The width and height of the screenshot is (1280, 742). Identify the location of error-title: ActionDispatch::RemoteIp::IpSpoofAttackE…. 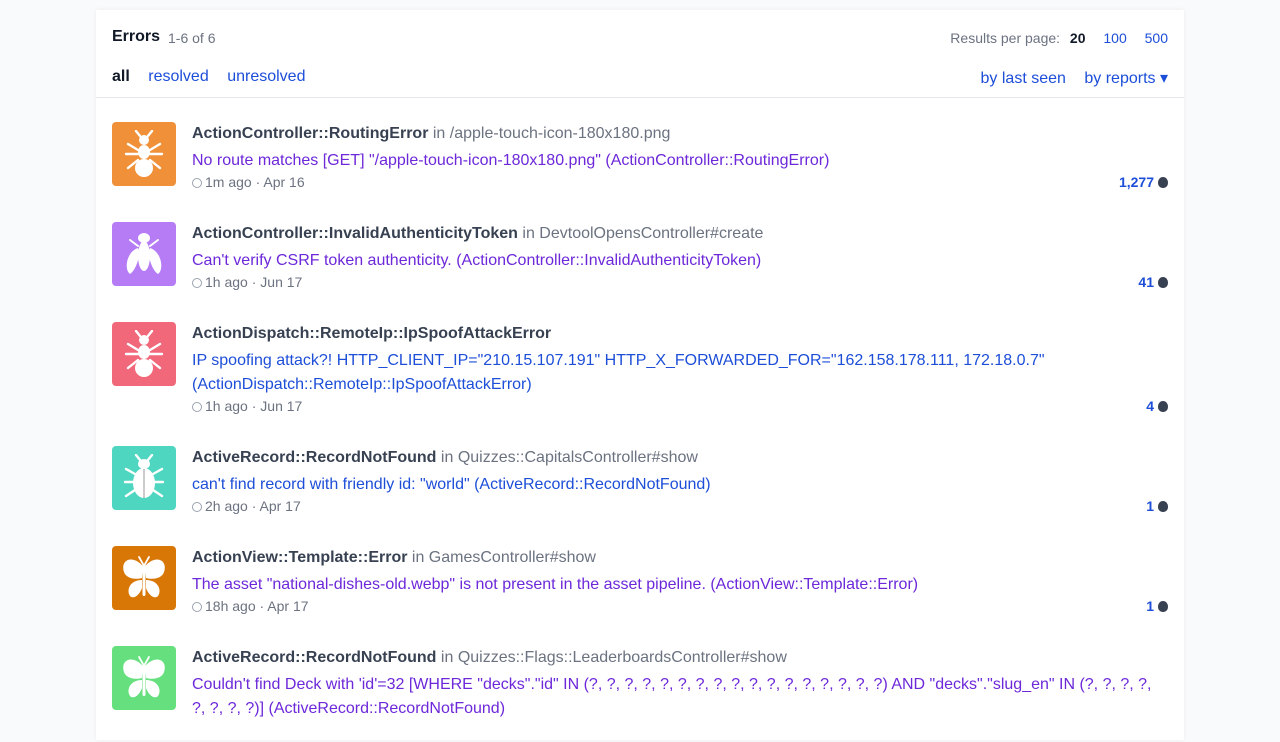
(371, 334).